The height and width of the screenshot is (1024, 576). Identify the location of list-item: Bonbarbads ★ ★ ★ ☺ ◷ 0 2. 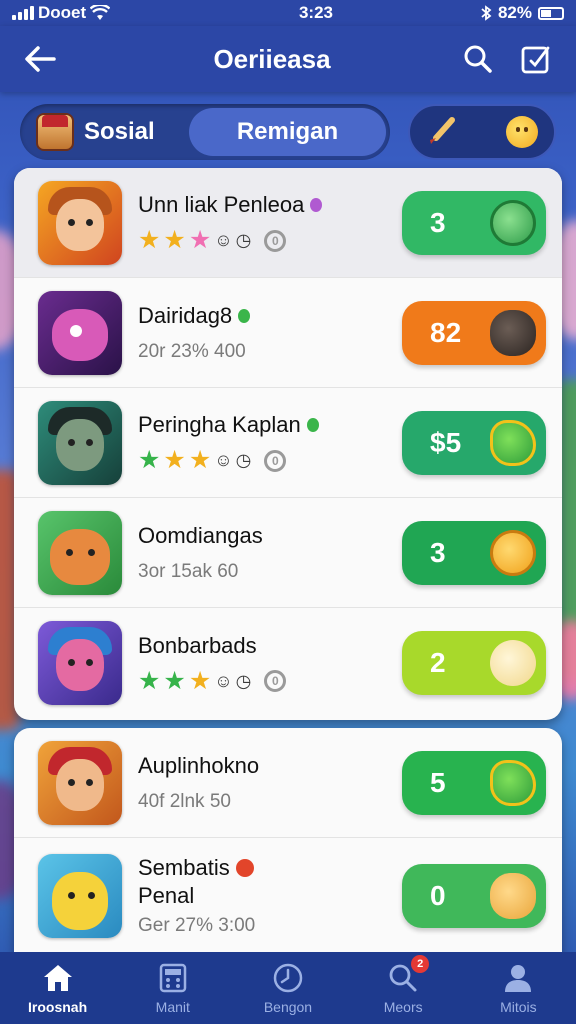
(288, 663).